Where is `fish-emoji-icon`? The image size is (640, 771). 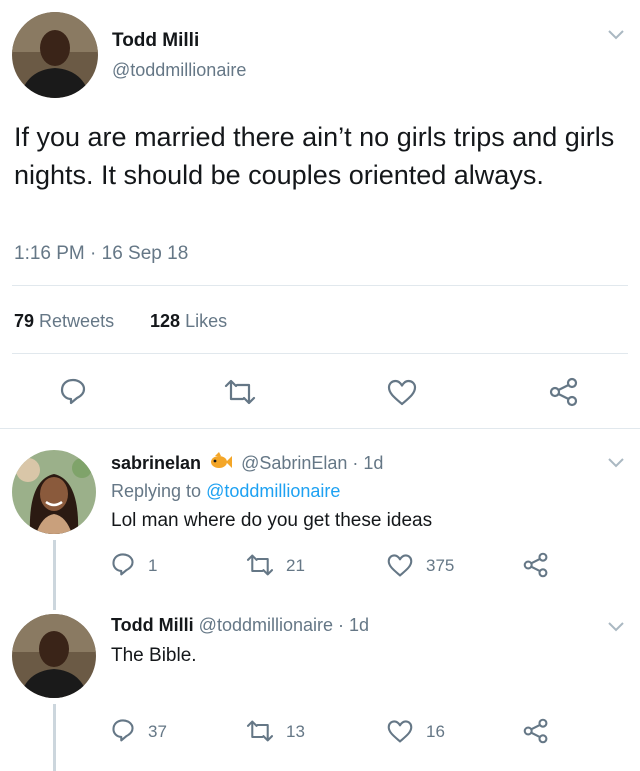
fish-emoji-icon is located at coordinates (221, 464).